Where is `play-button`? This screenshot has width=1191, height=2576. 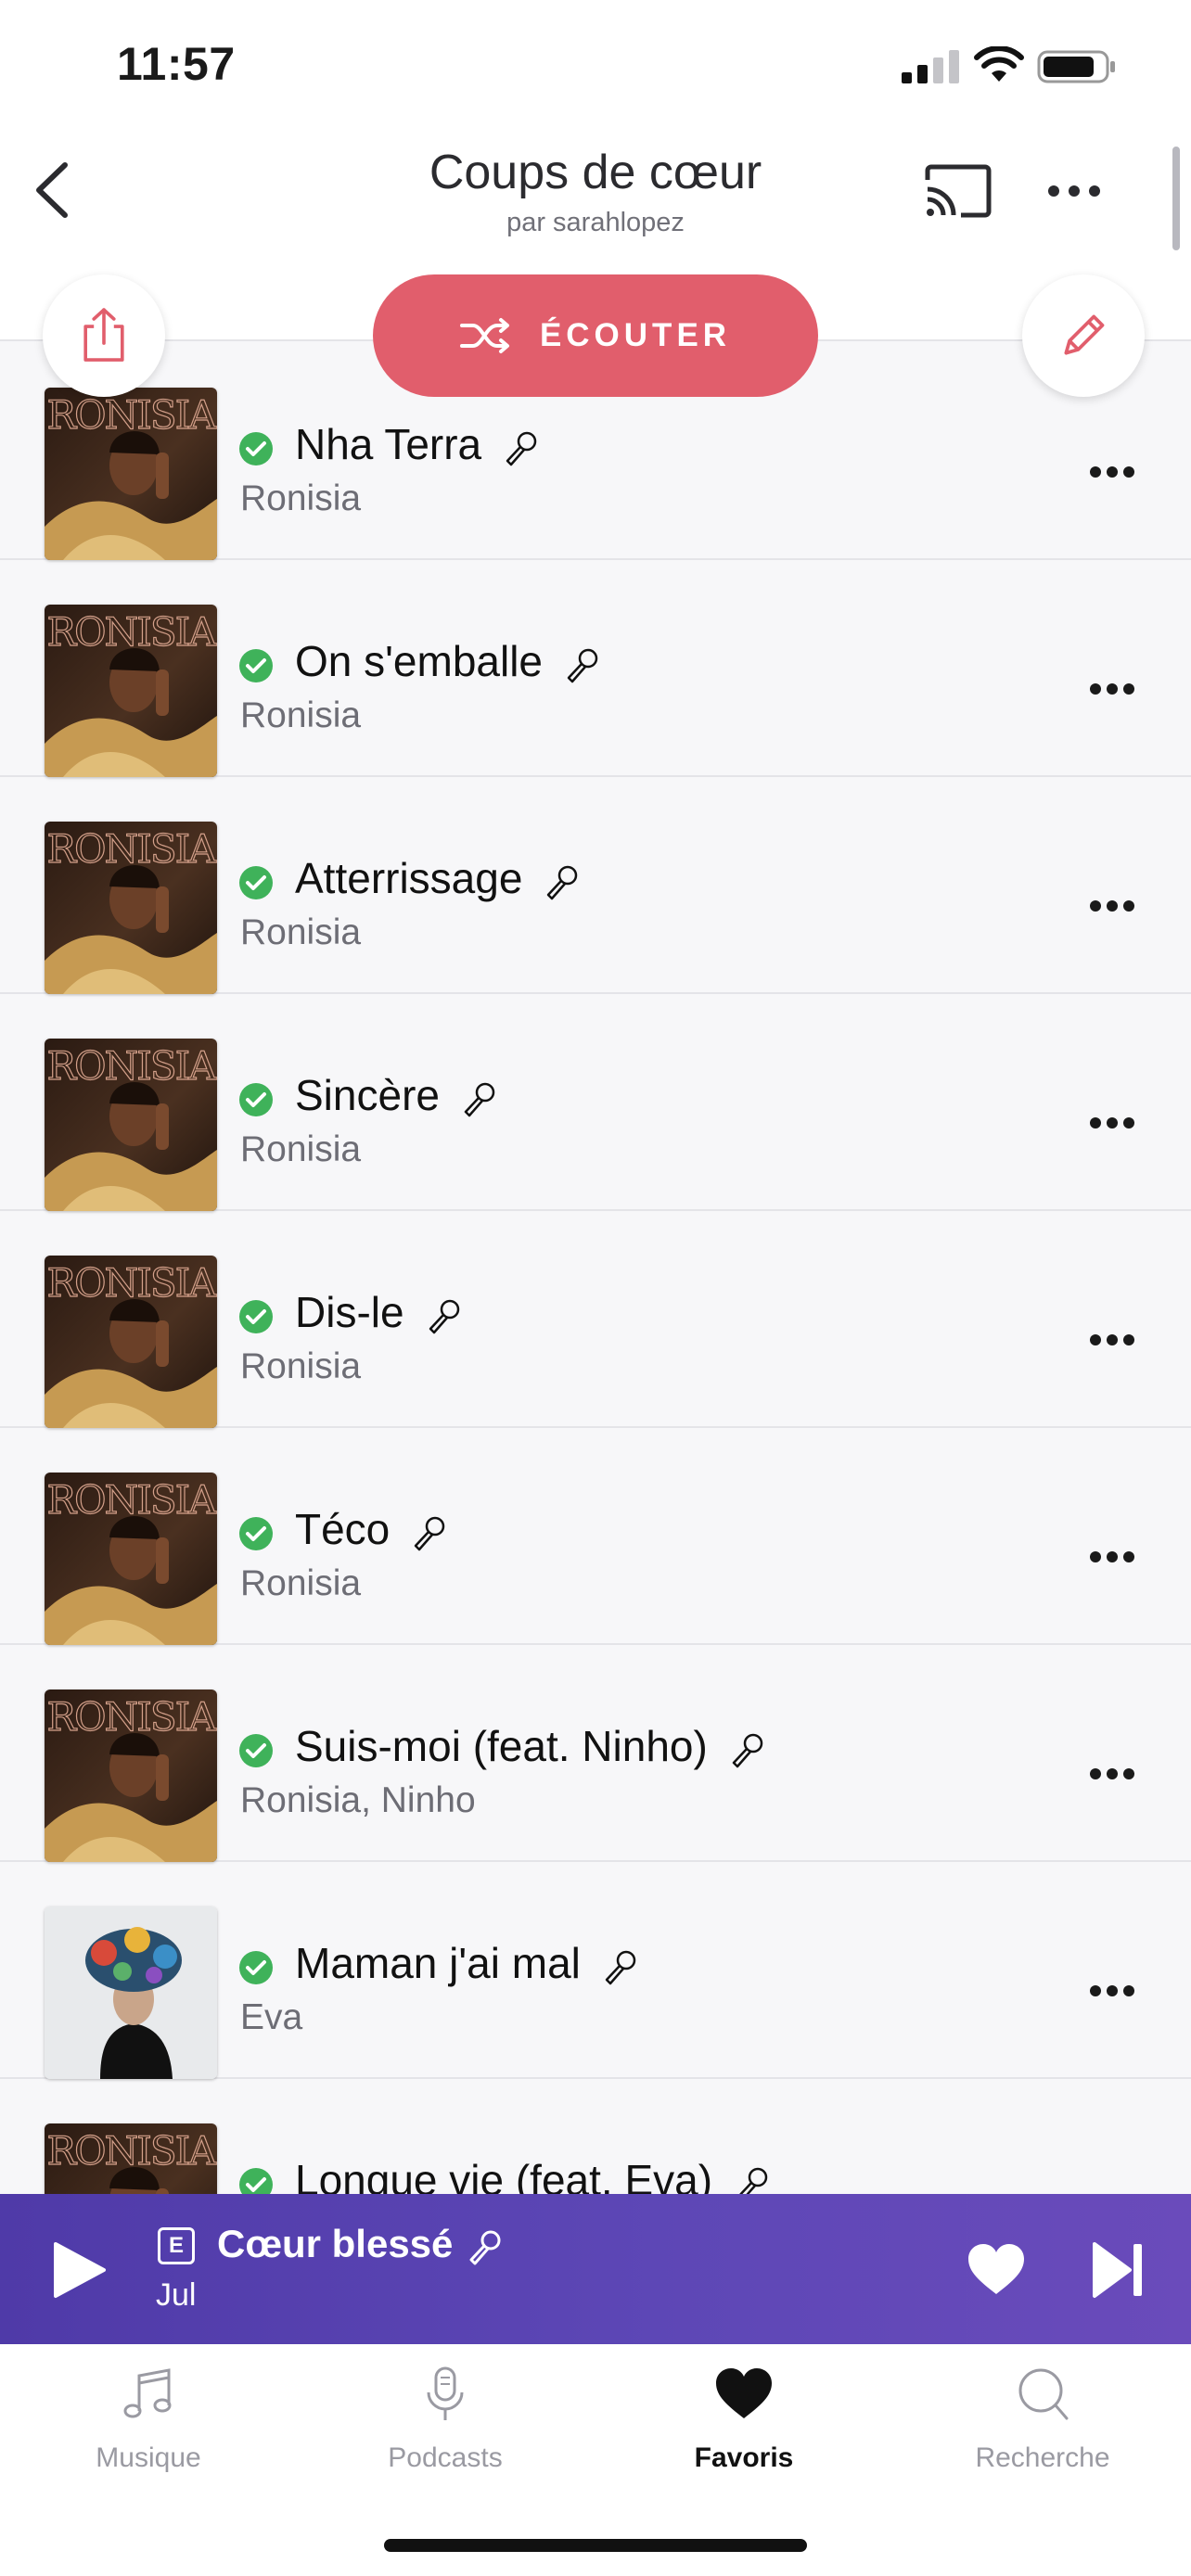
play-button is located at coordinates (79, 2270).